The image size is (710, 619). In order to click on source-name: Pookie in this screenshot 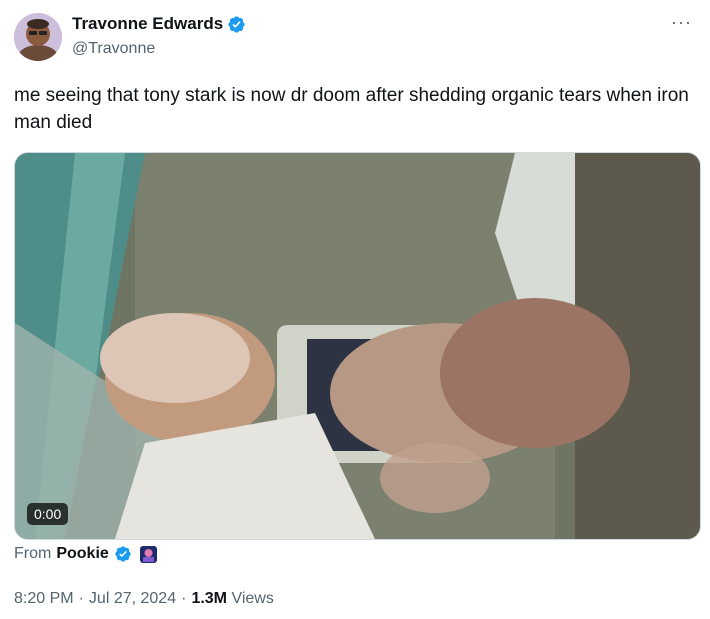, I will do `click(82, 554)`.